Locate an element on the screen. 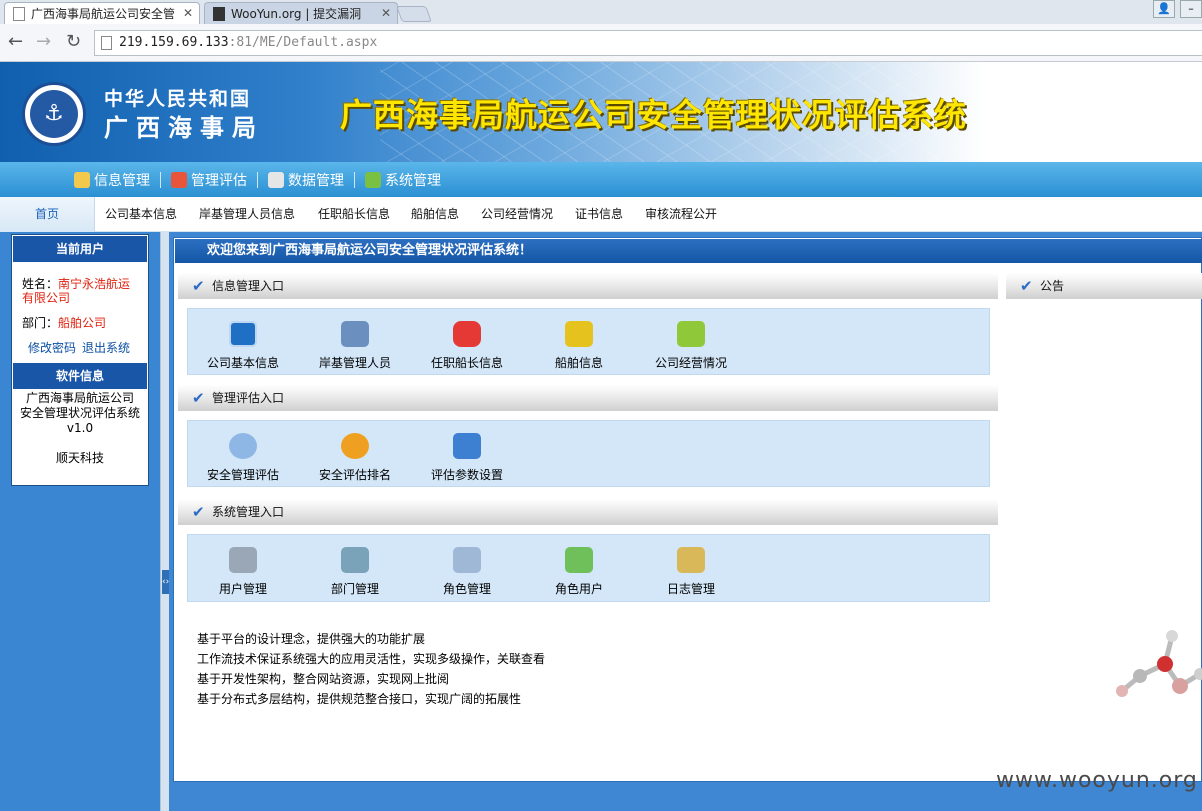  browser-tab-wooyun: WooYun.org | 提交漏洞 ✕ is located at coordinates (301, 13).